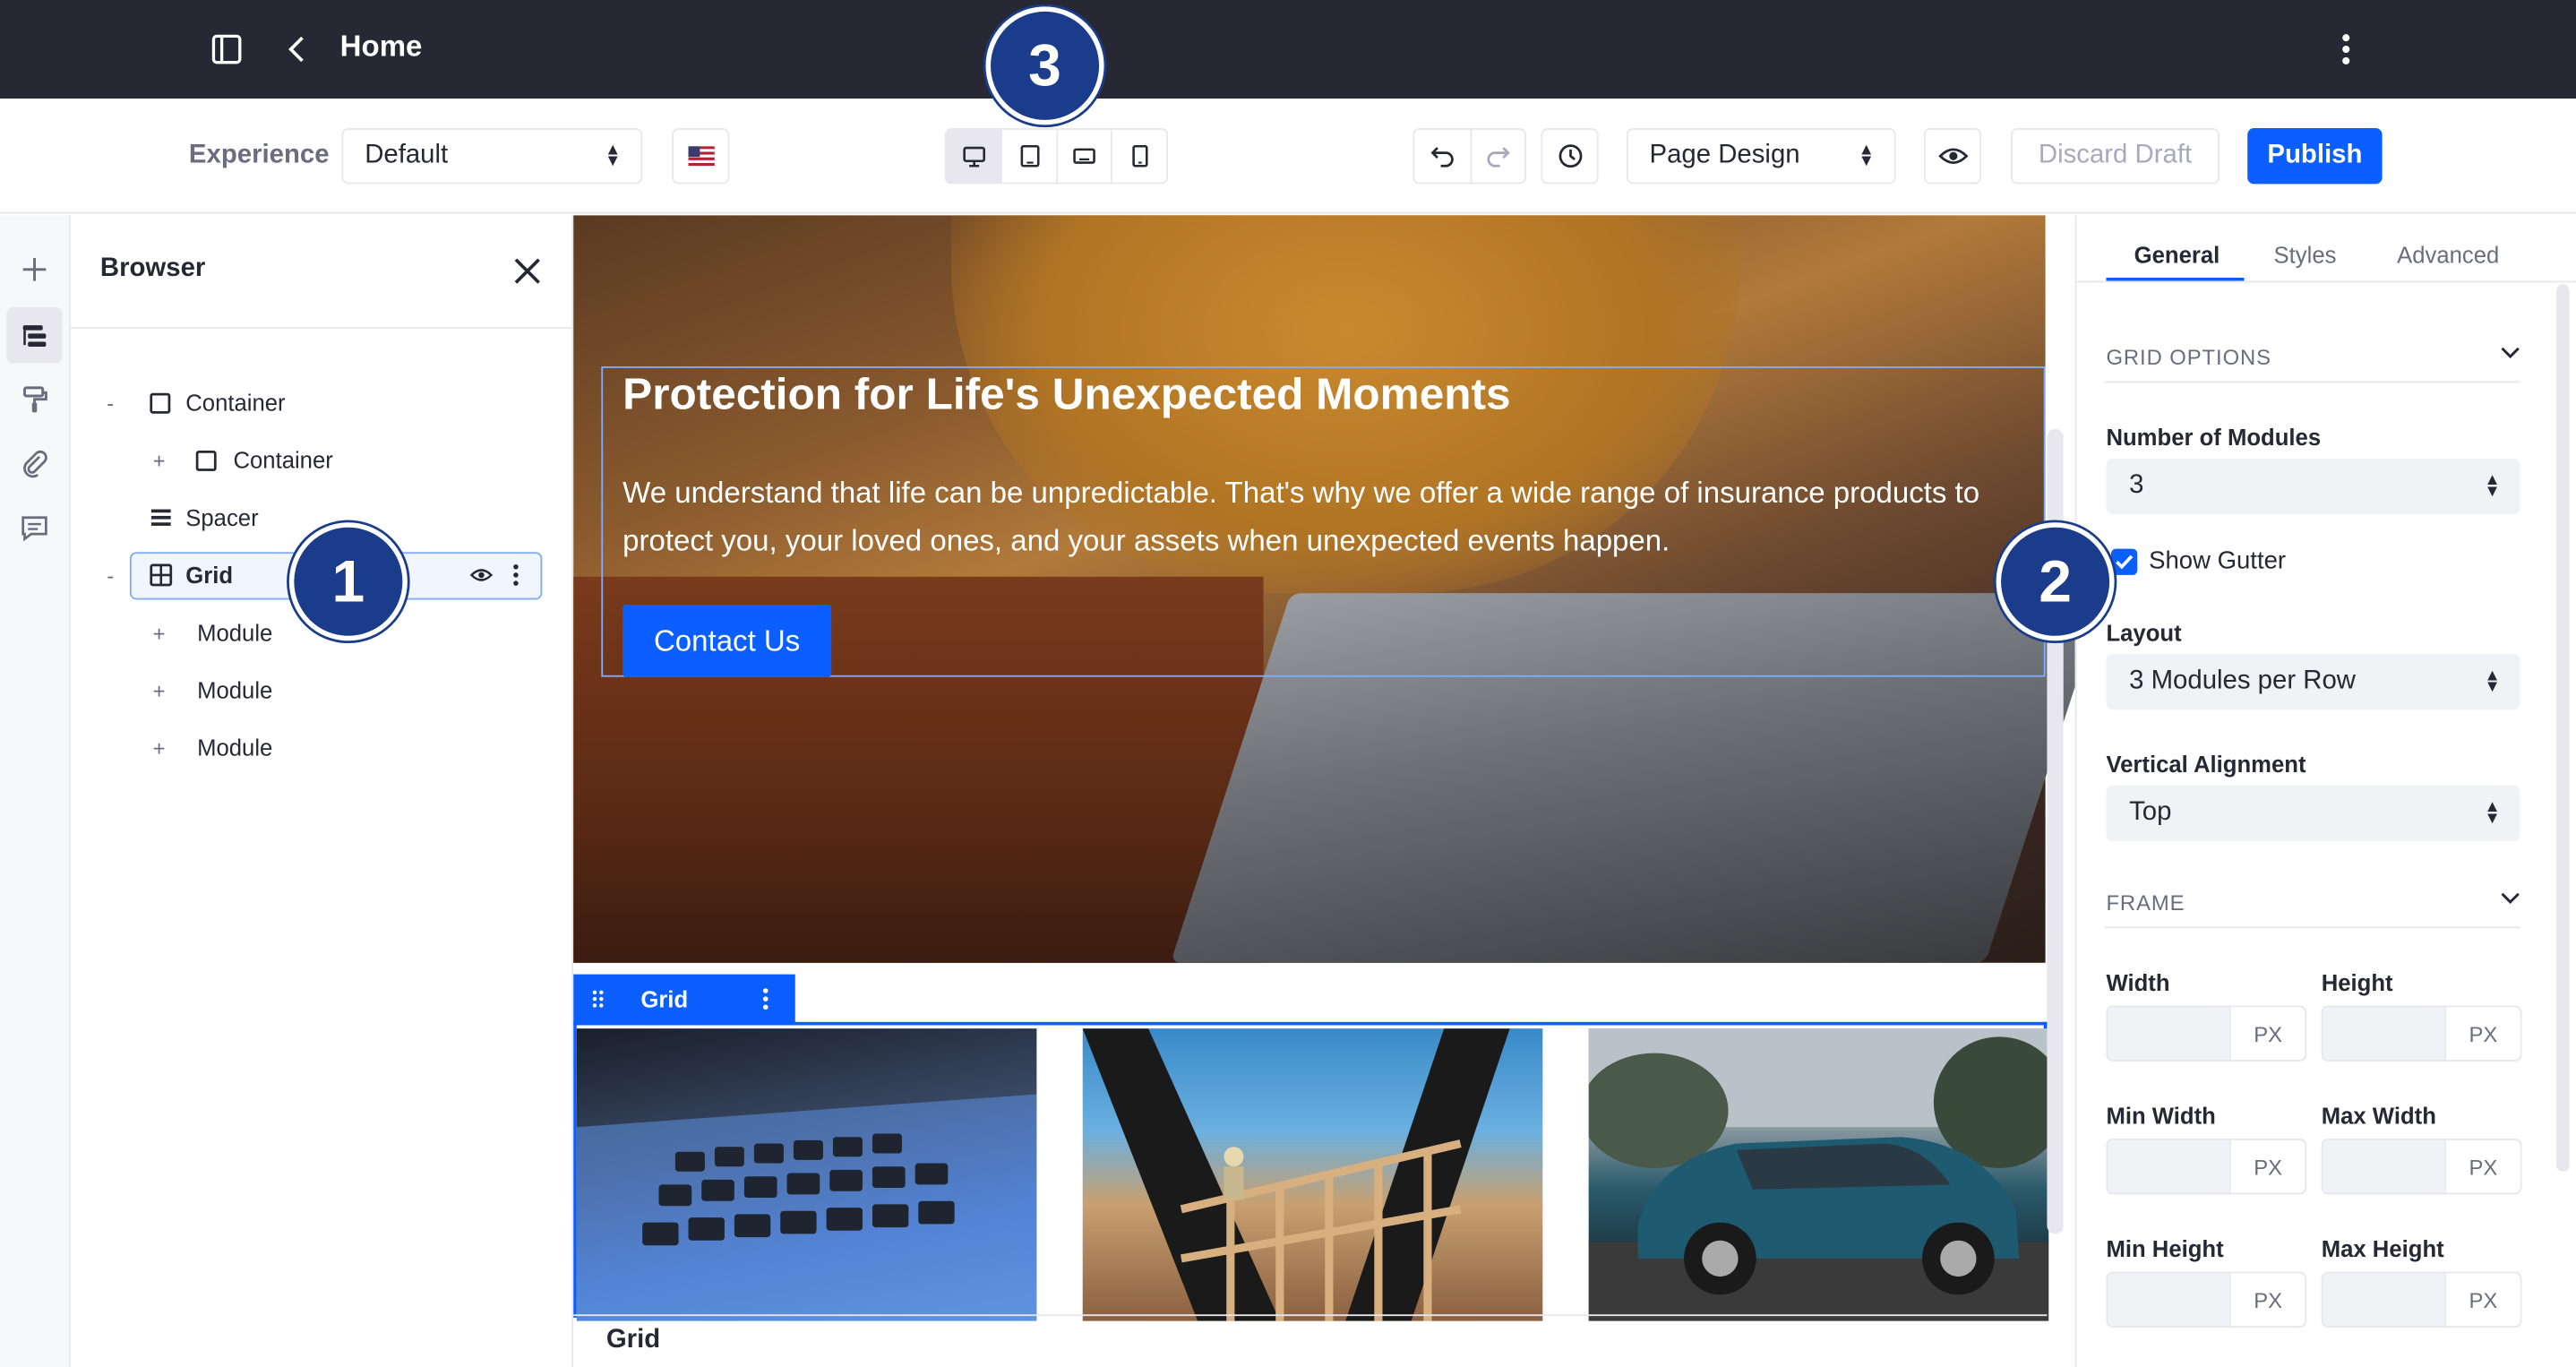  What do you see at coordinates (527, 271) in the screenshot?
I see `close-icon` at bounding box center [527, 271].